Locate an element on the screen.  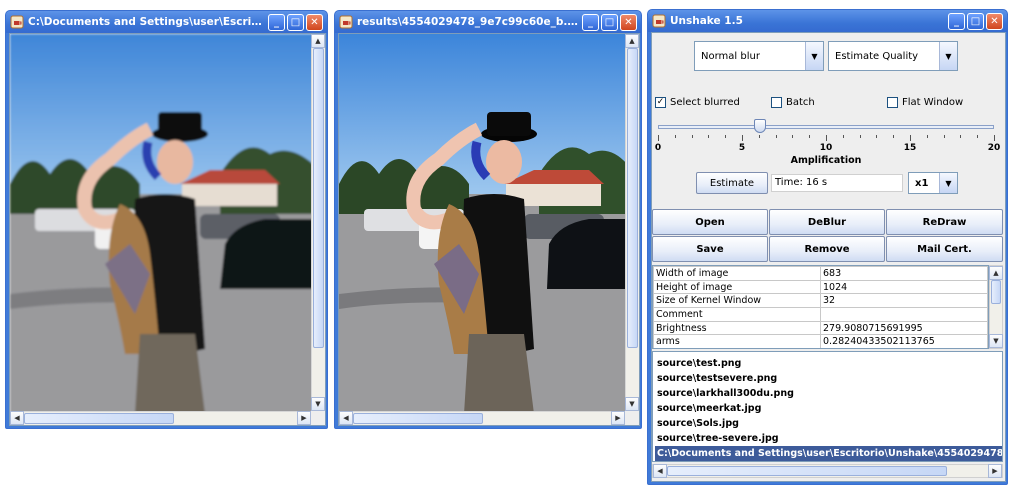
multiplier-value: x1 is located at coordinates (922, 183).